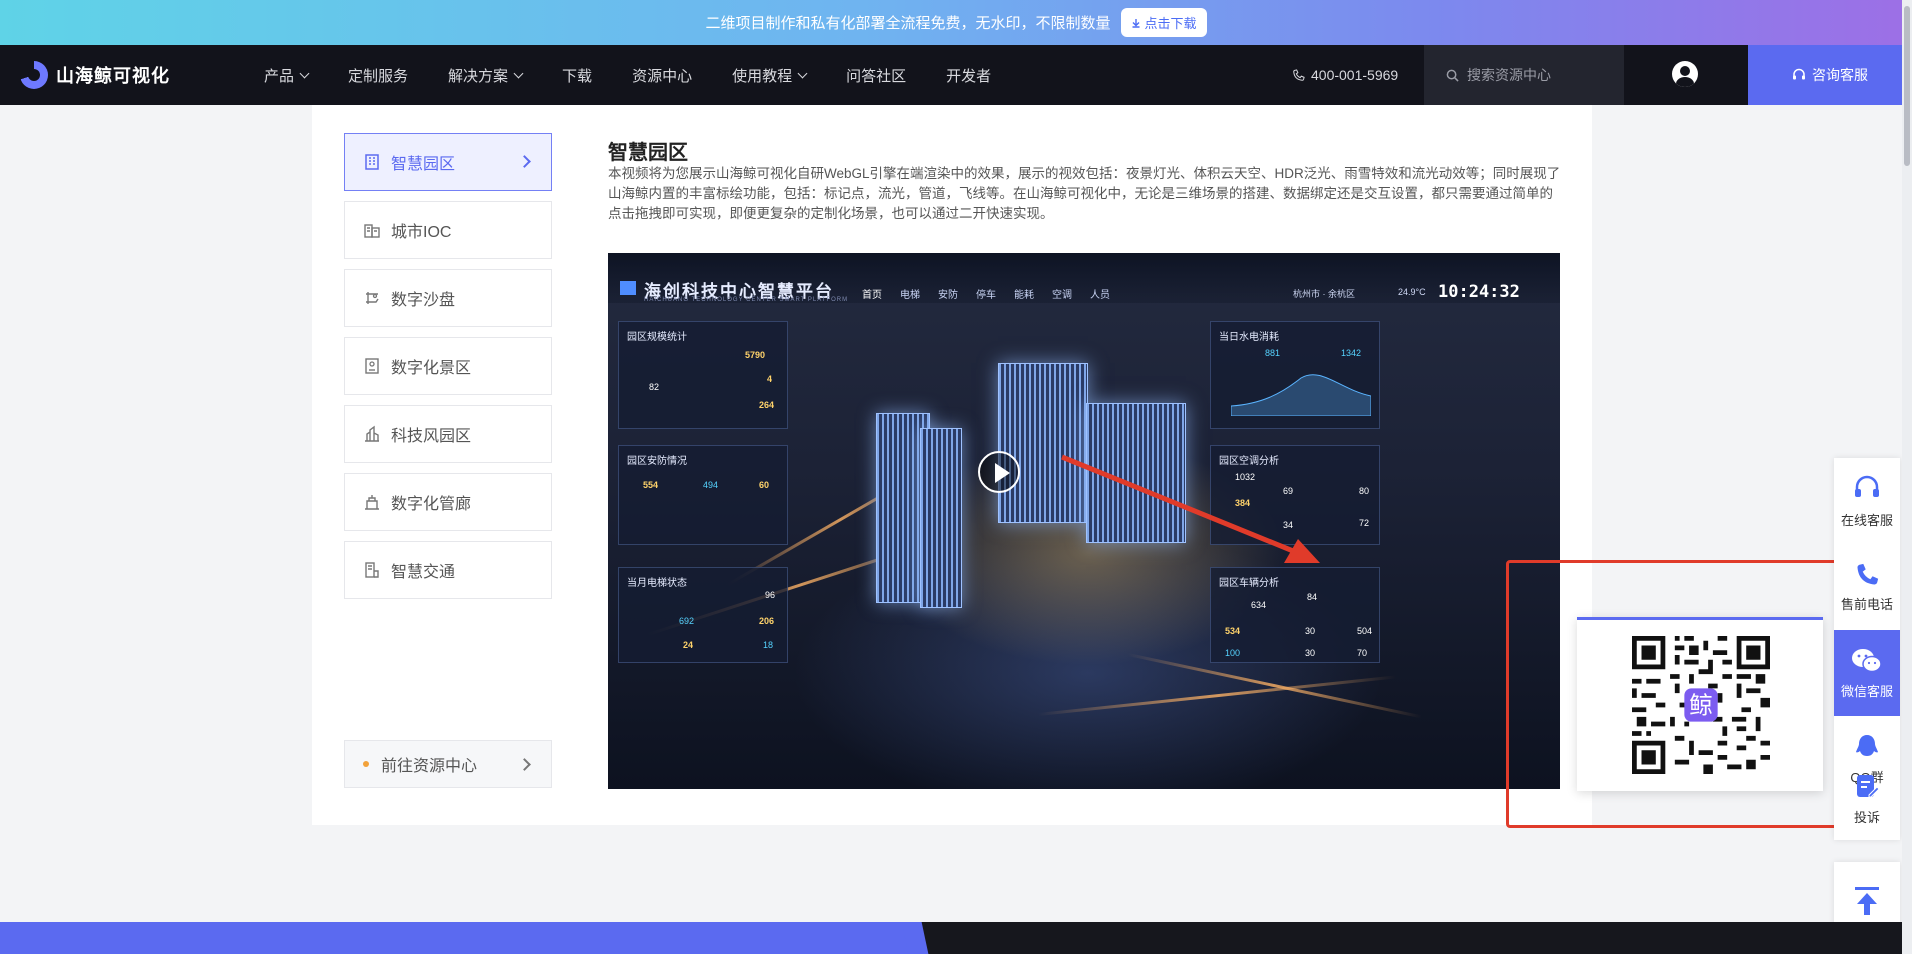 The image size is (1912, 954). What do you see at coordinates (1867, 745) in the screenshot?
I see `qq-icon` at bounding box center [1867, 745].